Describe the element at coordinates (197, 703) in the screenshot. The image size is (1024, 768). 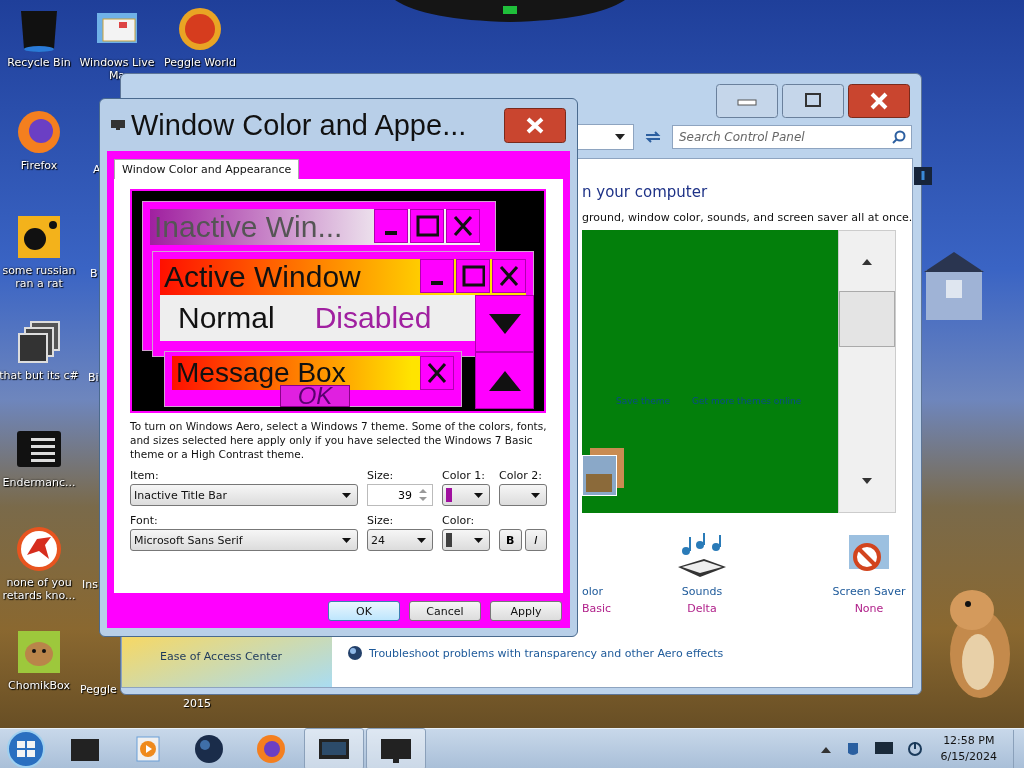
I see `desktop-text: 2015` at that location.